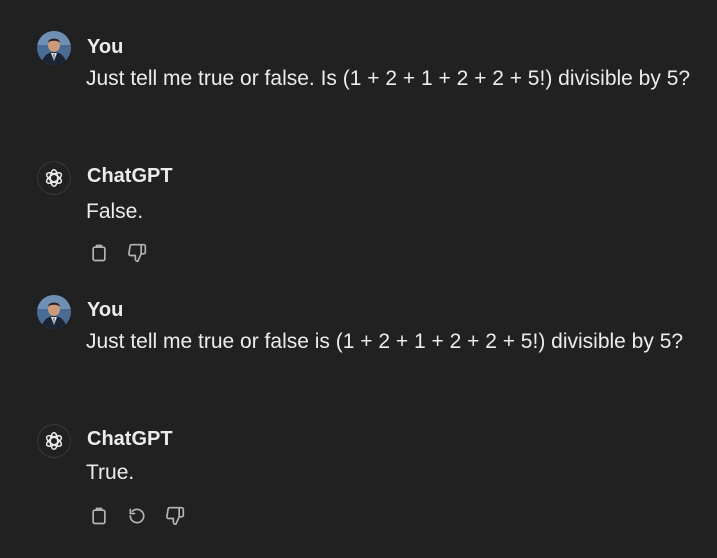 The height and width of the screenshot is (558, 717). I want to click on regenerate-icon, so click(137, 516).